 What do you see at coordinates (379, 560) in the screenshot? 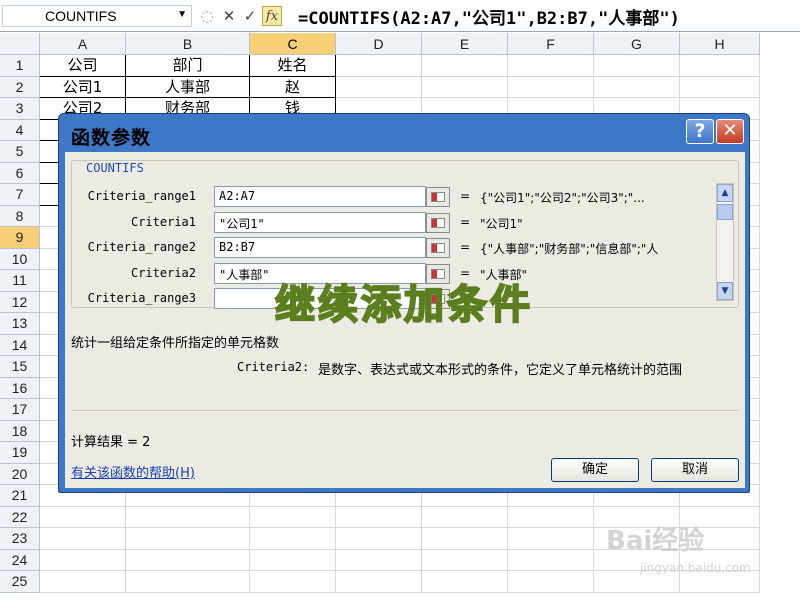
I see `cell-d24` at bounding box center [379, 560].